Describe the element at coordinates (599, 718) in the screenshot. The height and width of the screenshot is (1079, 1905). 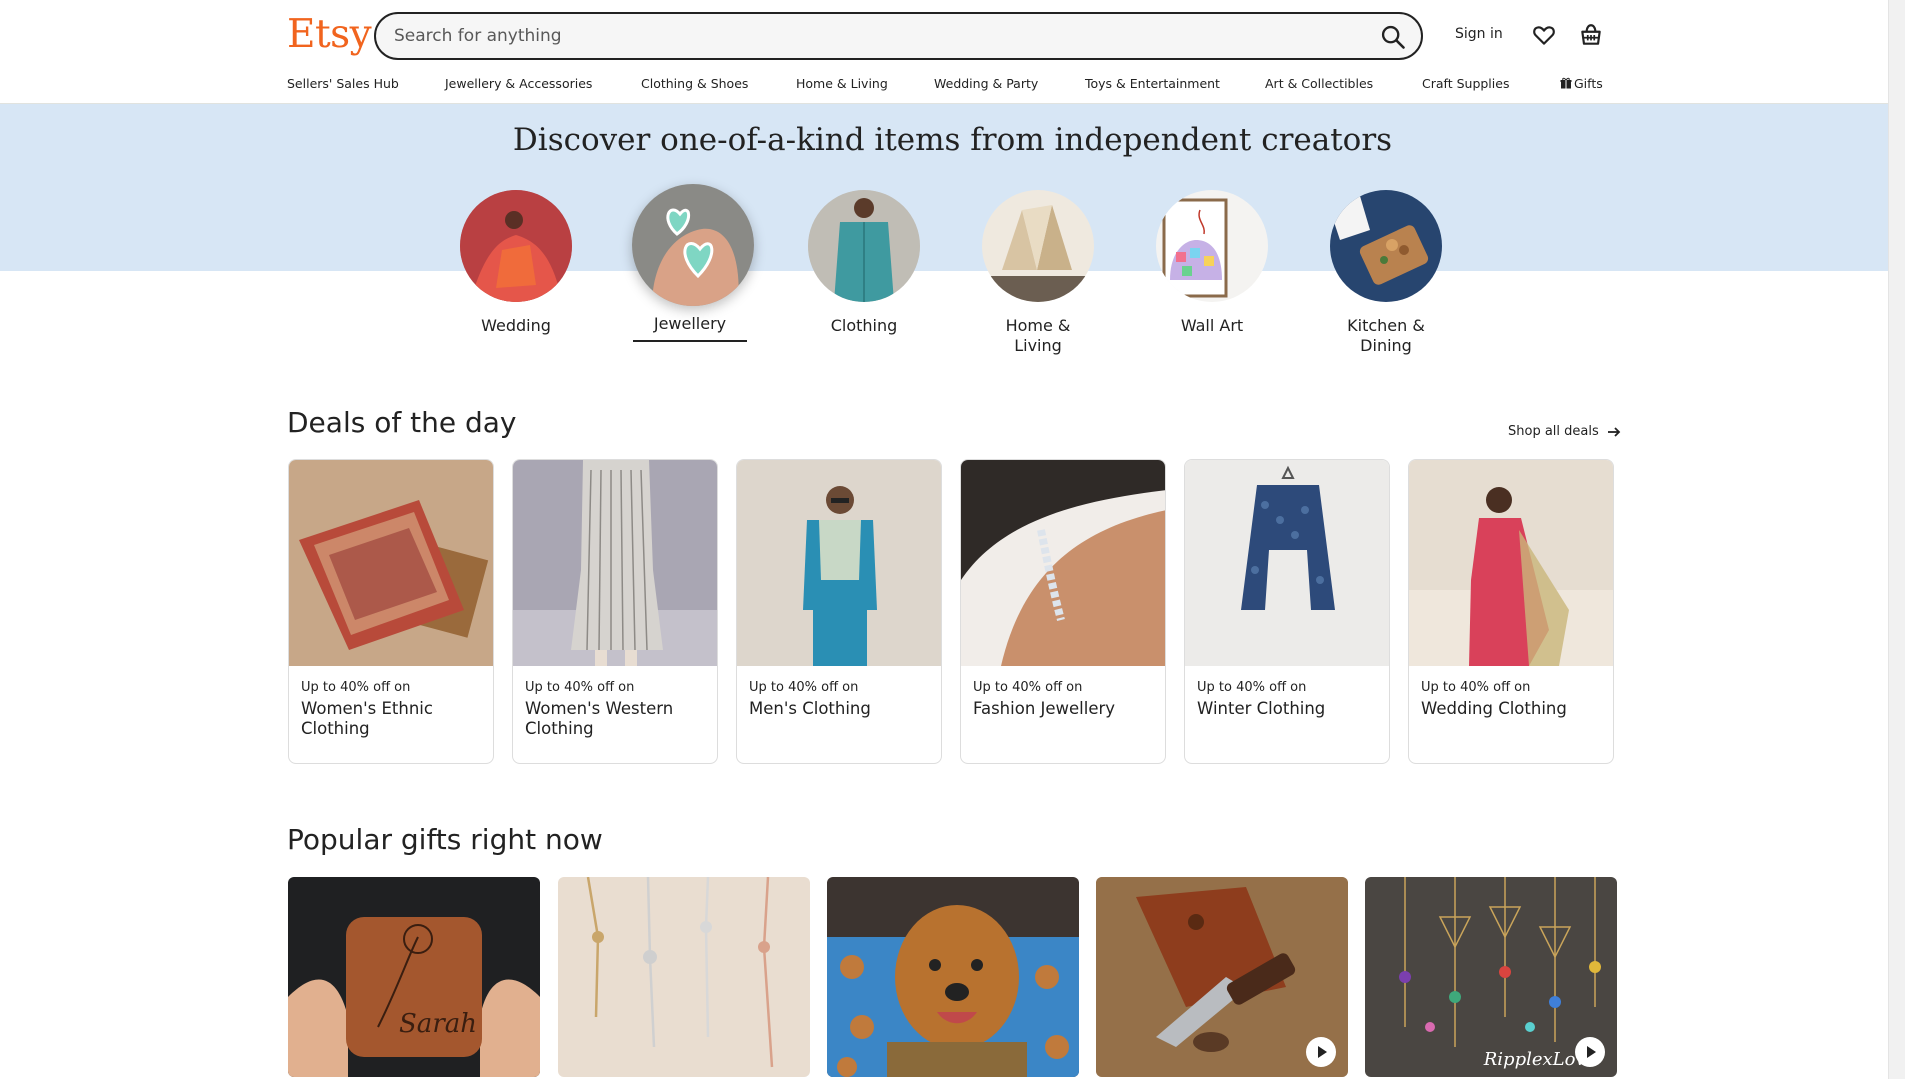
I see `deal-name: Women's Western Clothing` at that location.